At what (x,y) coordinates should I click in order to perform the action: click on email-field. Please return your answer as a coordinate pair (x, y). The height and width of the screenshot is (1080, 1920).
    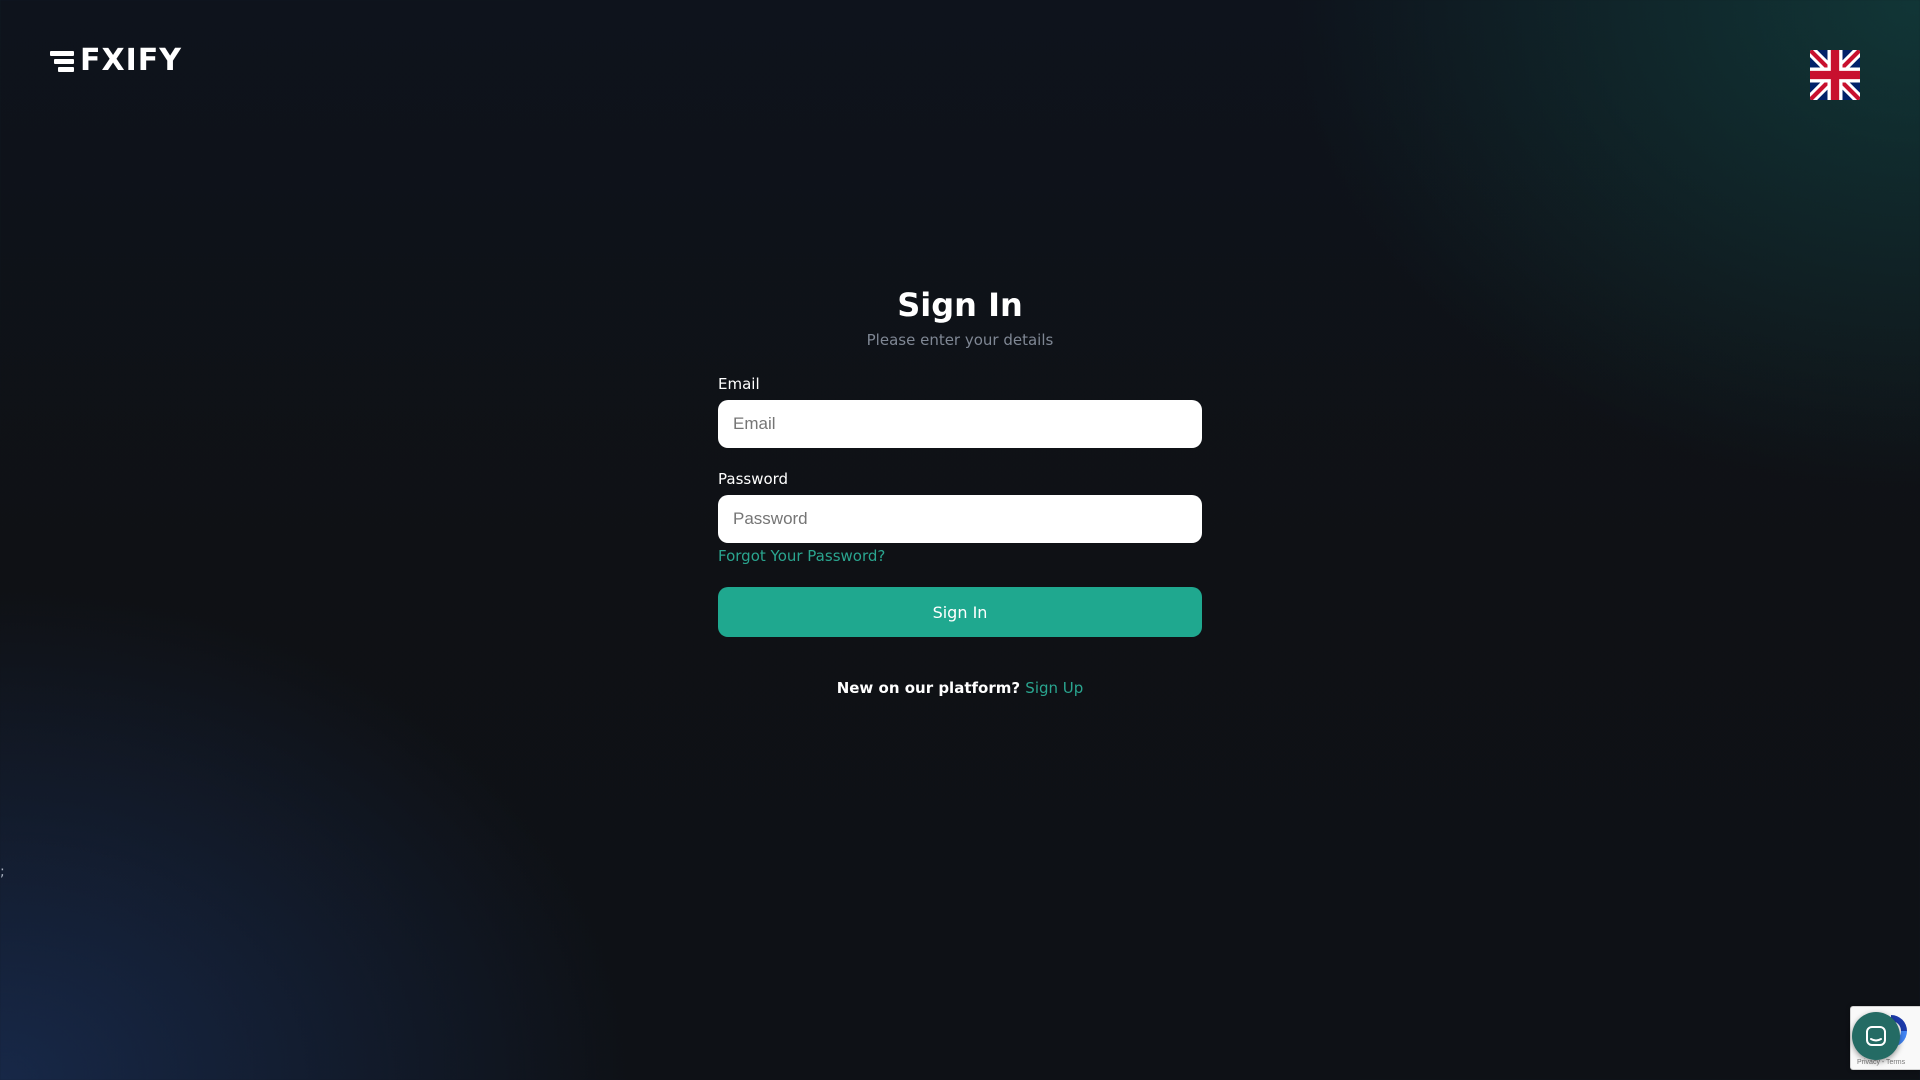
    Looking at the image, I should click on (960, 424).